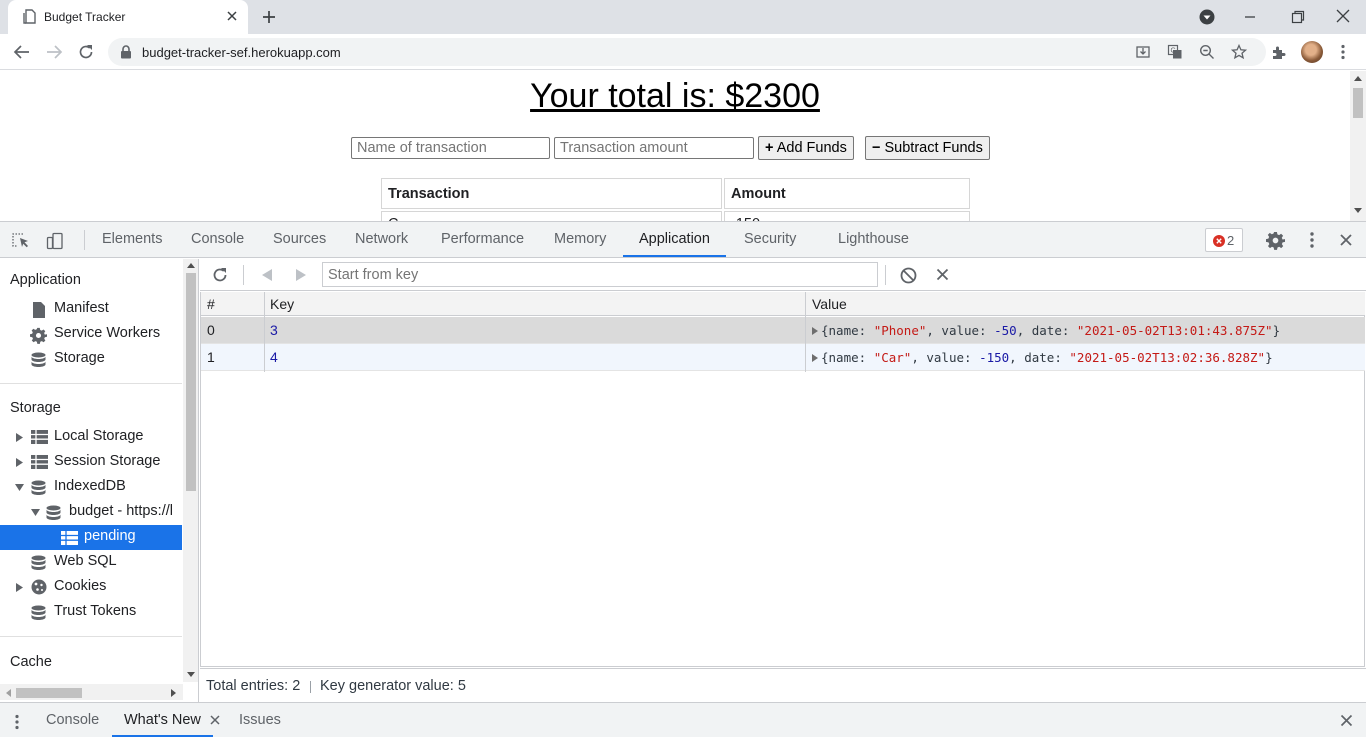 The image size is (1366, 738). Describe the element at coordinates (1298, 17) in the screenshot. I see `restore-icon` at that location.